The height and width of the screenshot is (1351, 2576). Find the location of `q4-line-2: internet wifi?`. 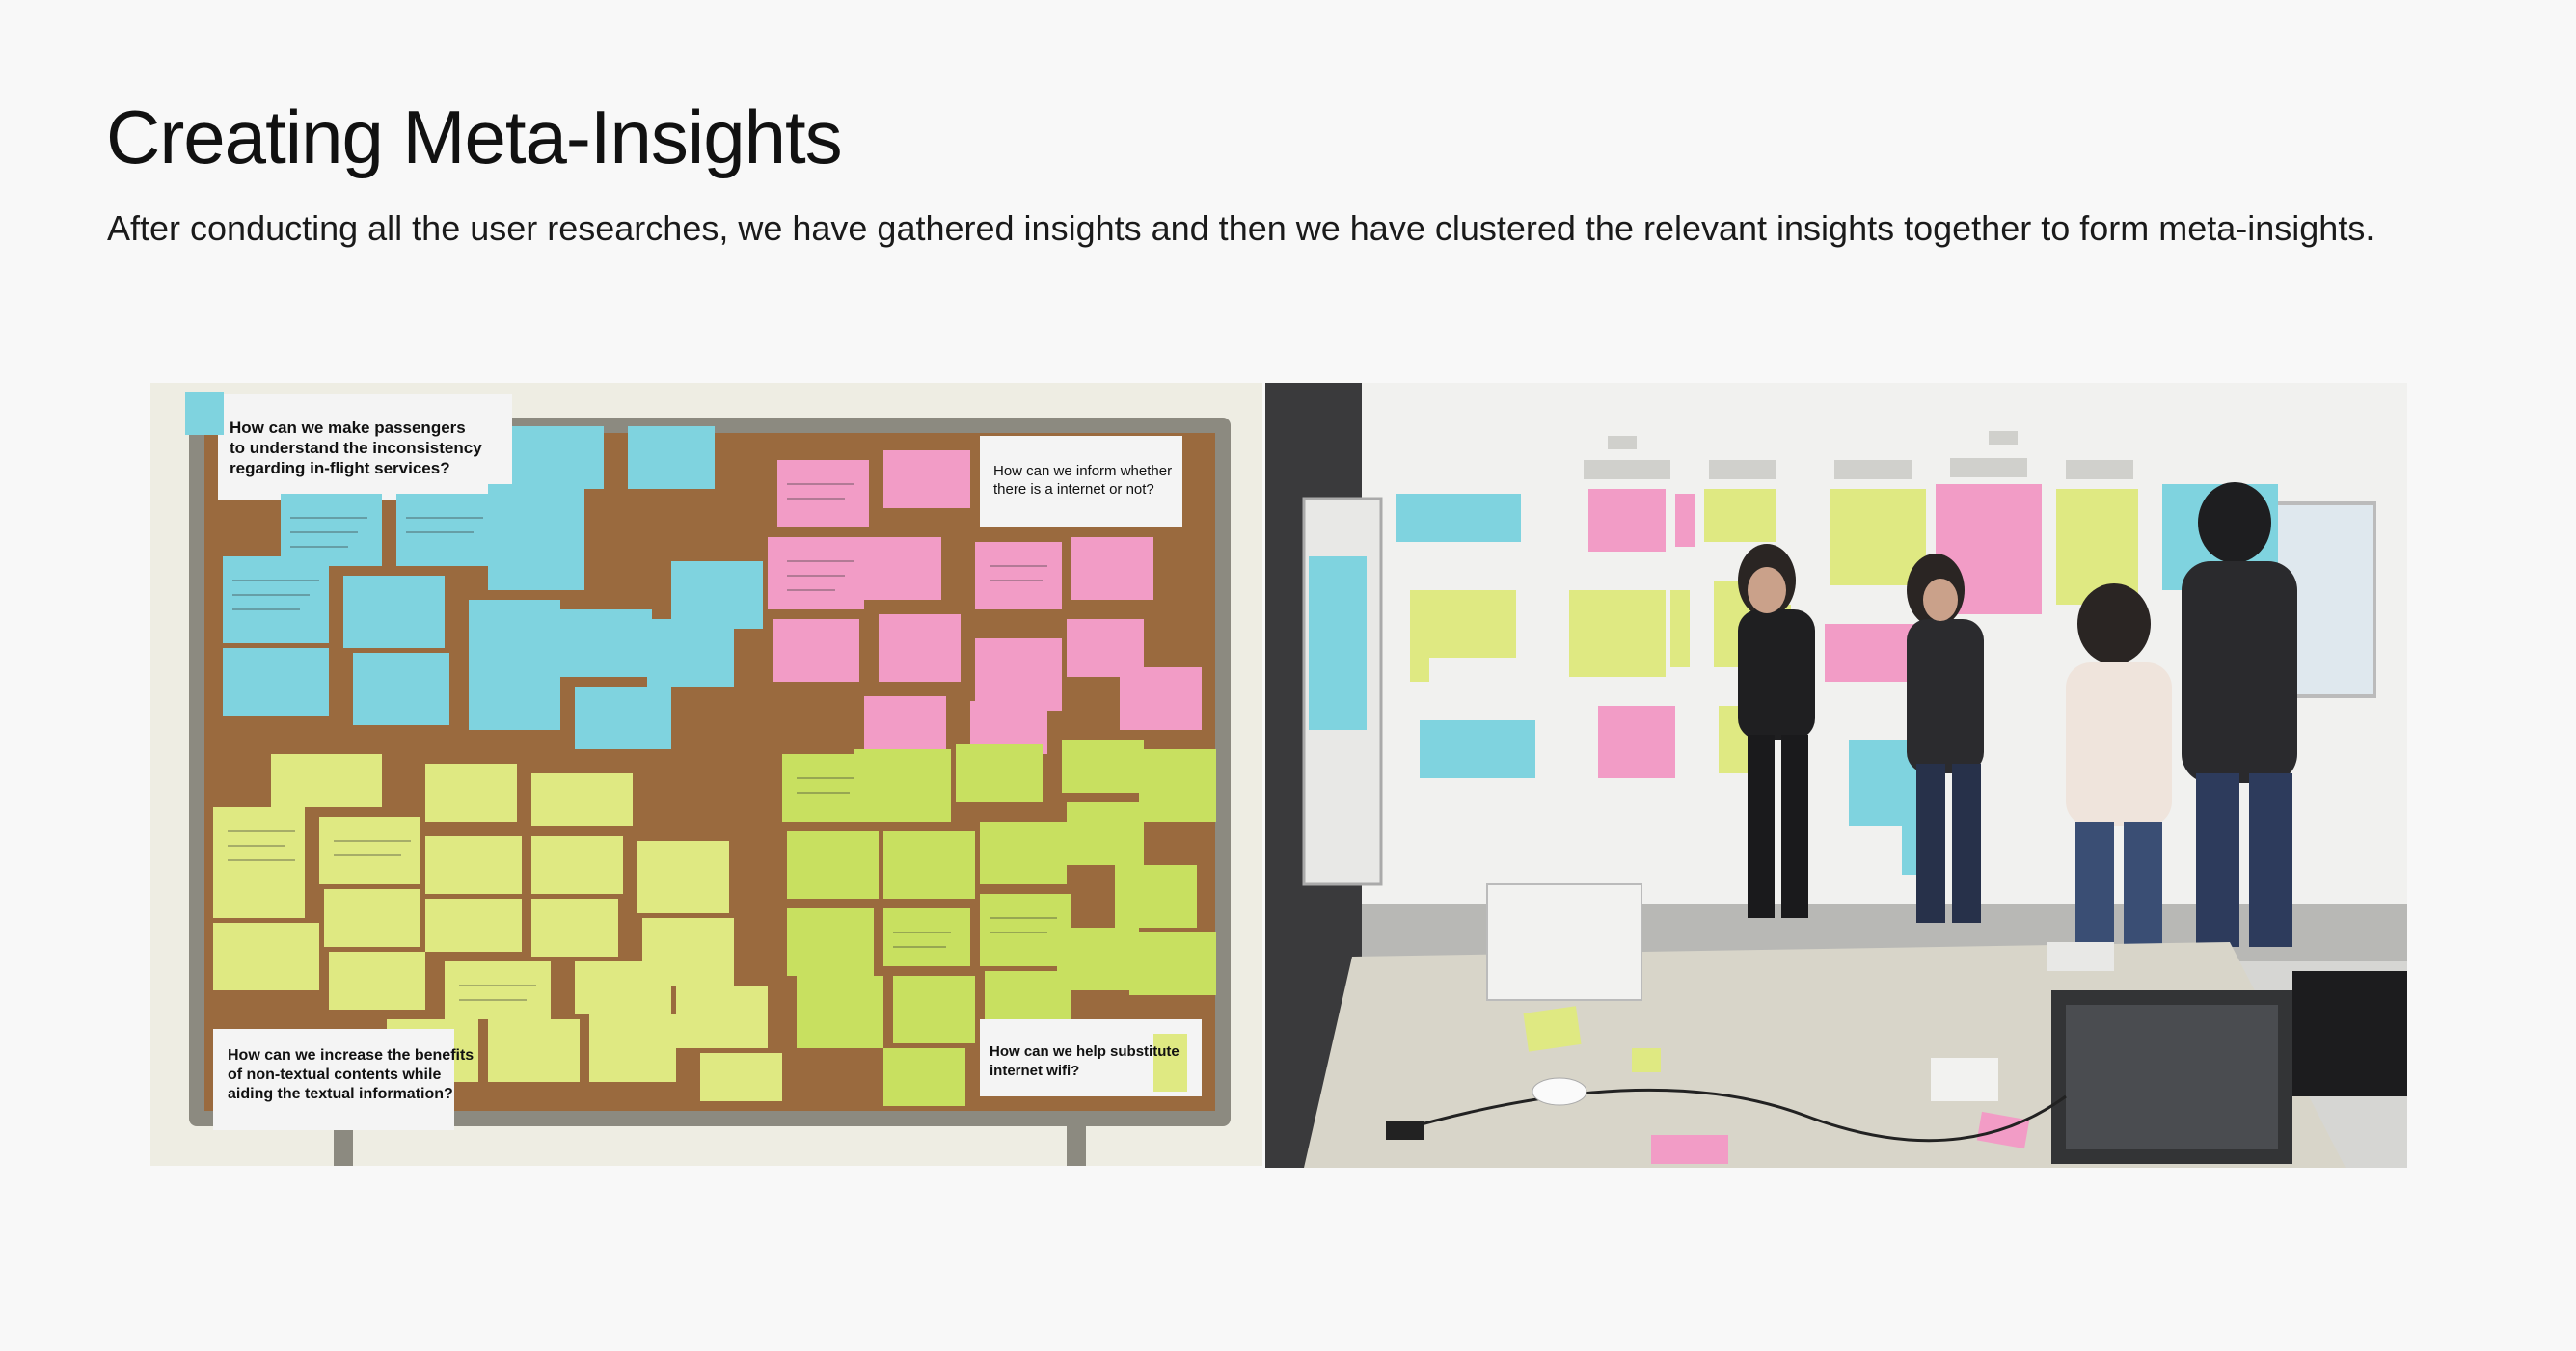

q4-line-2: internet wifi? is located at coordinates (1034, 1071).